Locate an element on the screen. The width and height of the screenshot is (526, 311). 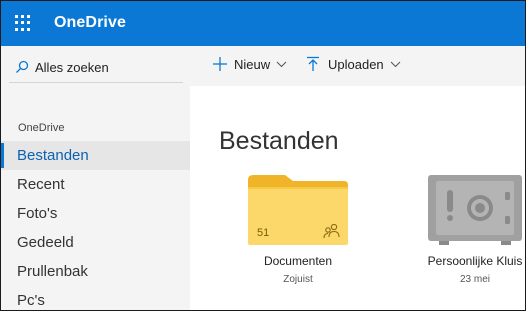
search-box: Alles zoeken is located at coordinates (100, 67).